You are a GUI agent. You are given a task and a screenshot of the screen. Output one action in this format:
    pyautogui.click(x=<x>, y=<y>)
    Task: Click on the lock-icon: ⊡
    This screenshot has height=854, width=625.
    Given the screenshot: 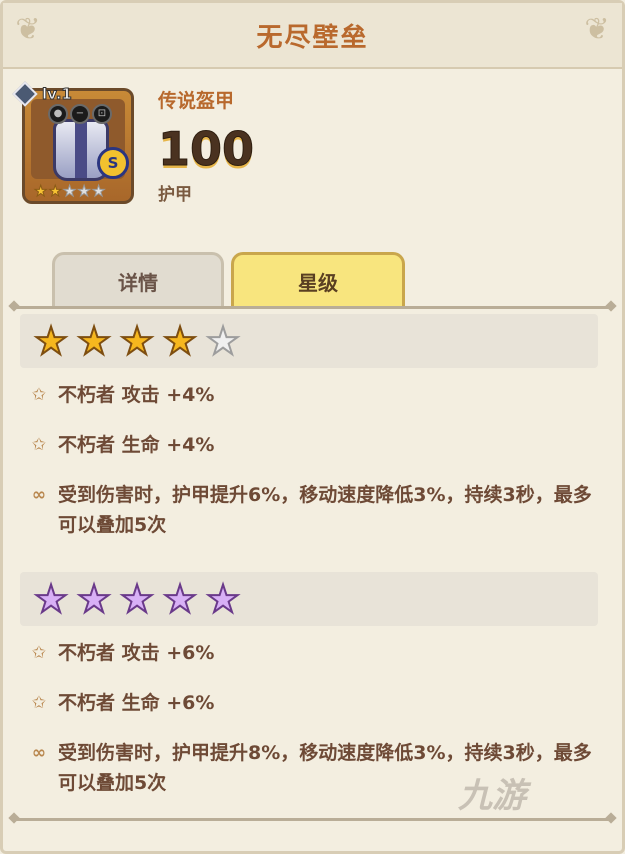 What is the action you would take?
    pyautogui.click(x=102, y=114)
    